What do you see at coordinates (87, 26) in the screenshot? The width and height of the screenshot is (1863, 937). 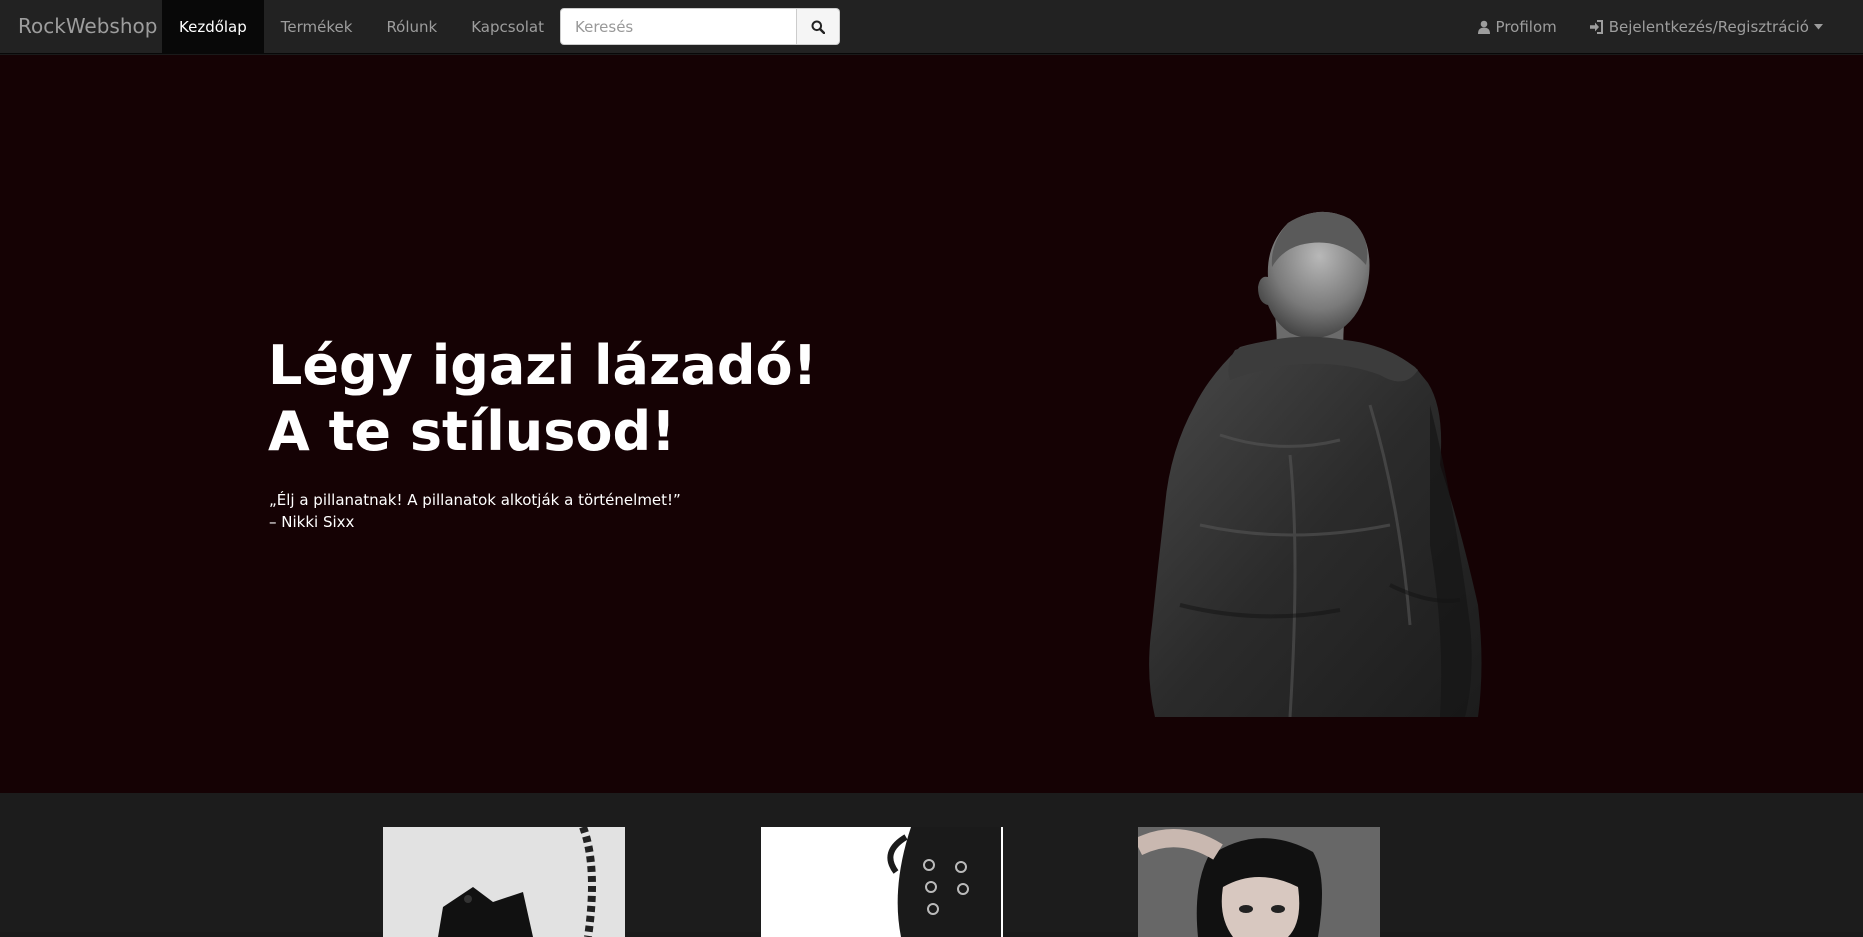 I see `brand-logo: RockWebshop` at bounding box center [87, 26].